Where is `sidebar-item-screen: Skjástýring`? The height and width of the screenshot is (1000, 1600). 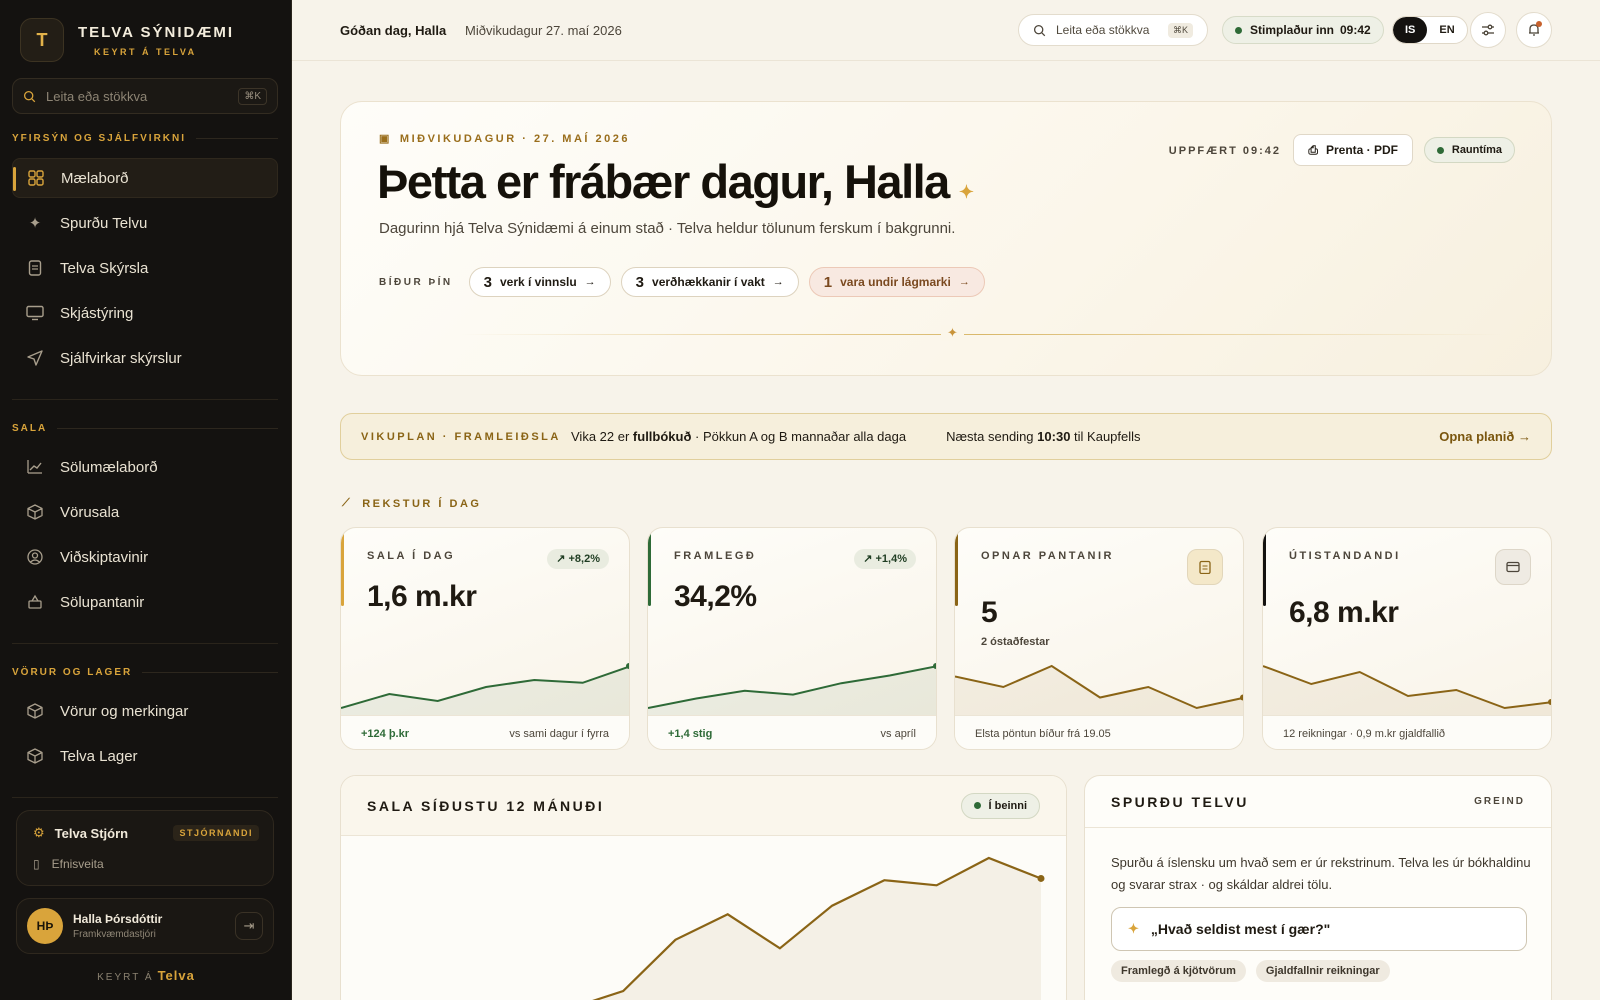 sidebar-item-screen: Skjástýring is located at coordinates (145, 313).